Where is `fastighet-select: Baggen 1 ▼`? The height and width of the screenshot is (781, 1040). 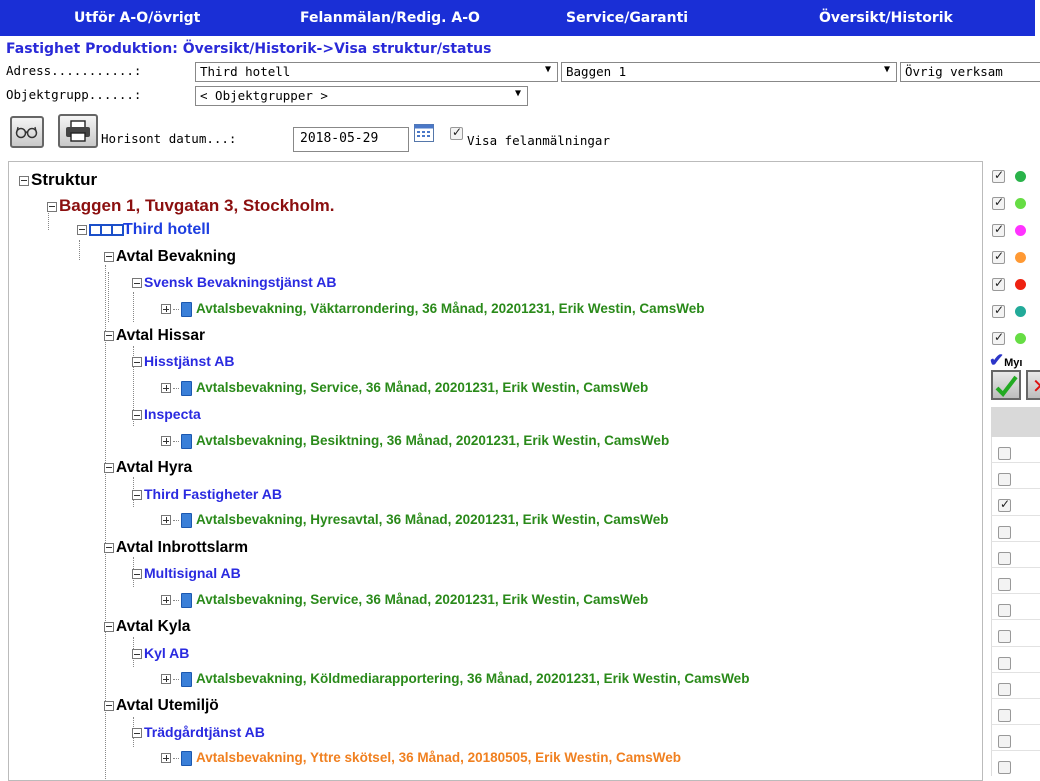
fastighet-select: Baggen 1 ▼ is located at coordinates (729, 72).